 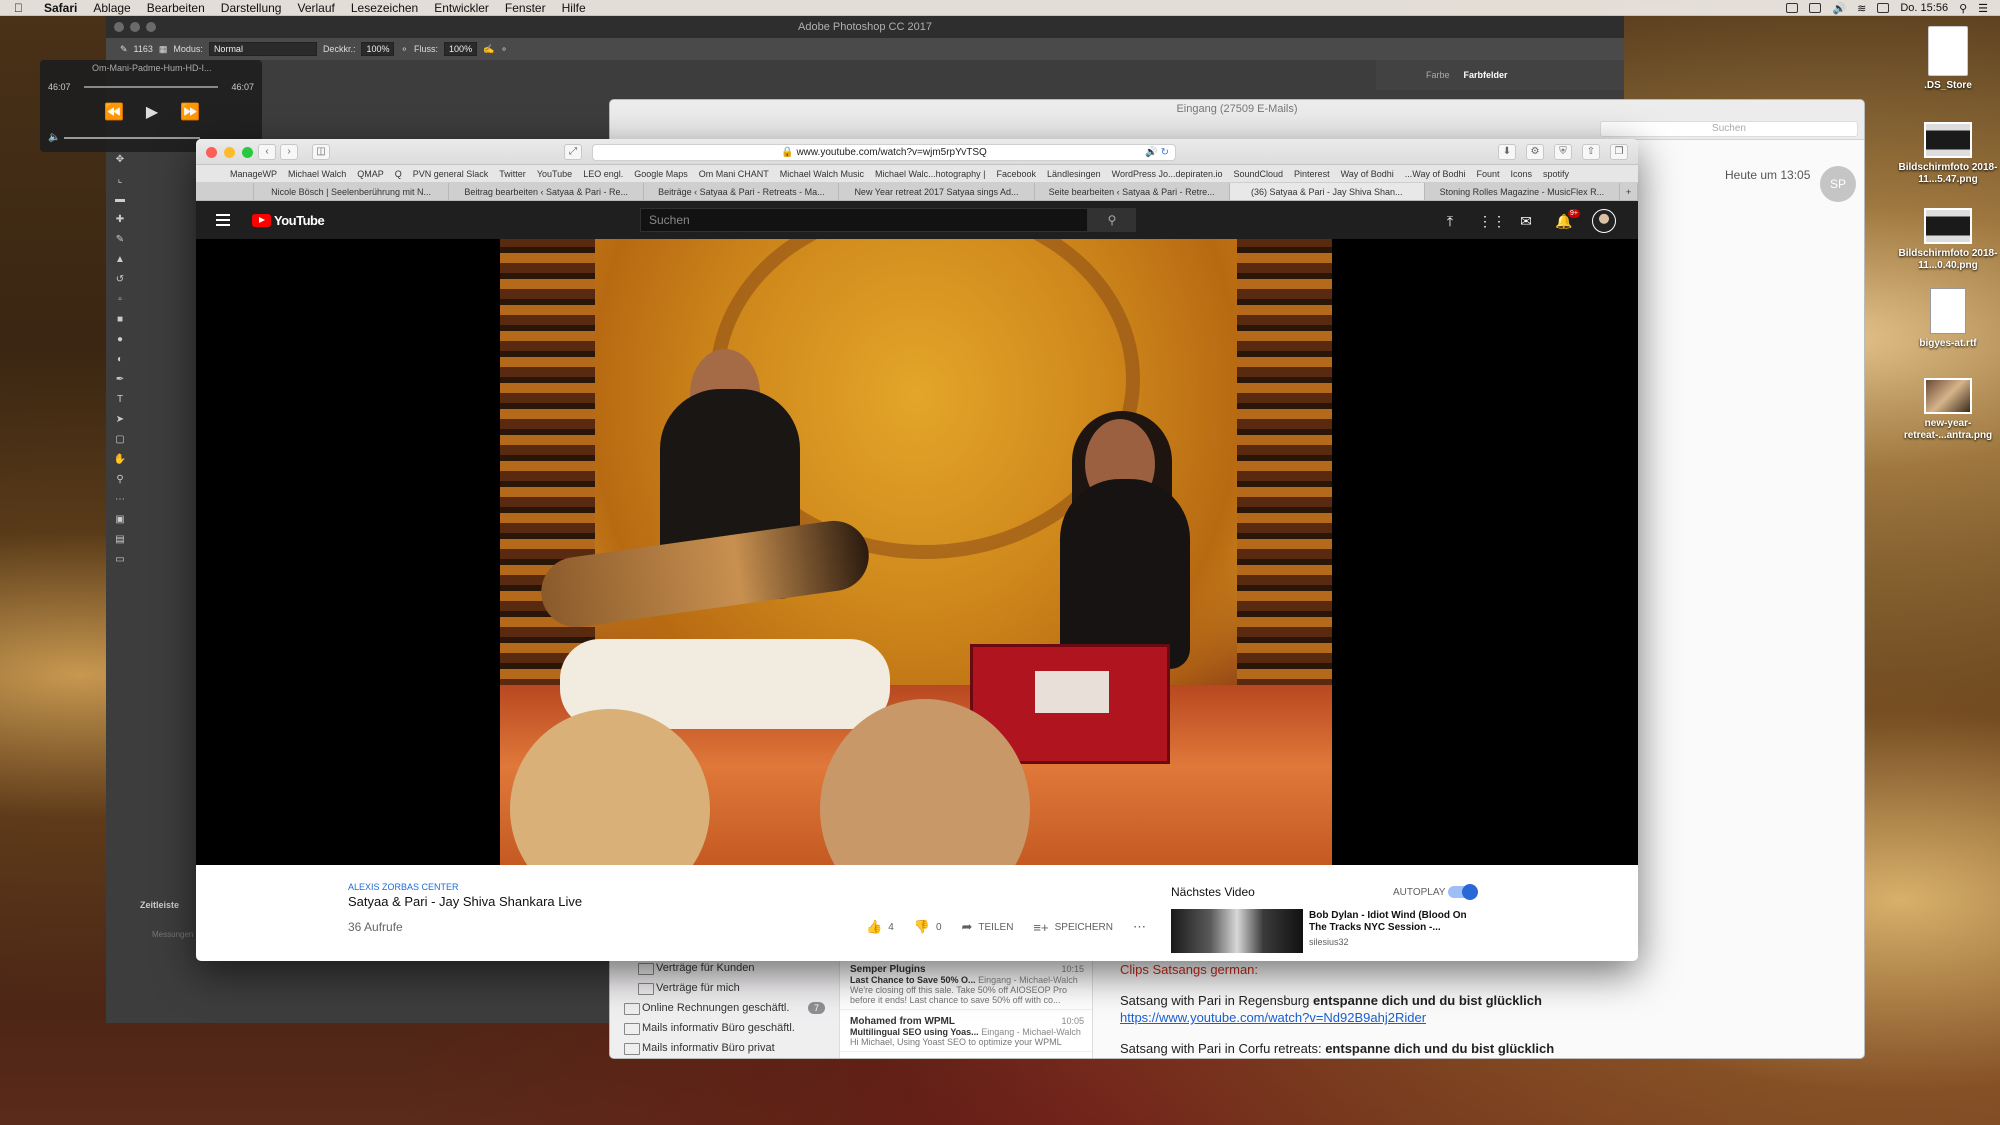 I want to click on blur-tool-icon: ●, so click(x=120, y=340).